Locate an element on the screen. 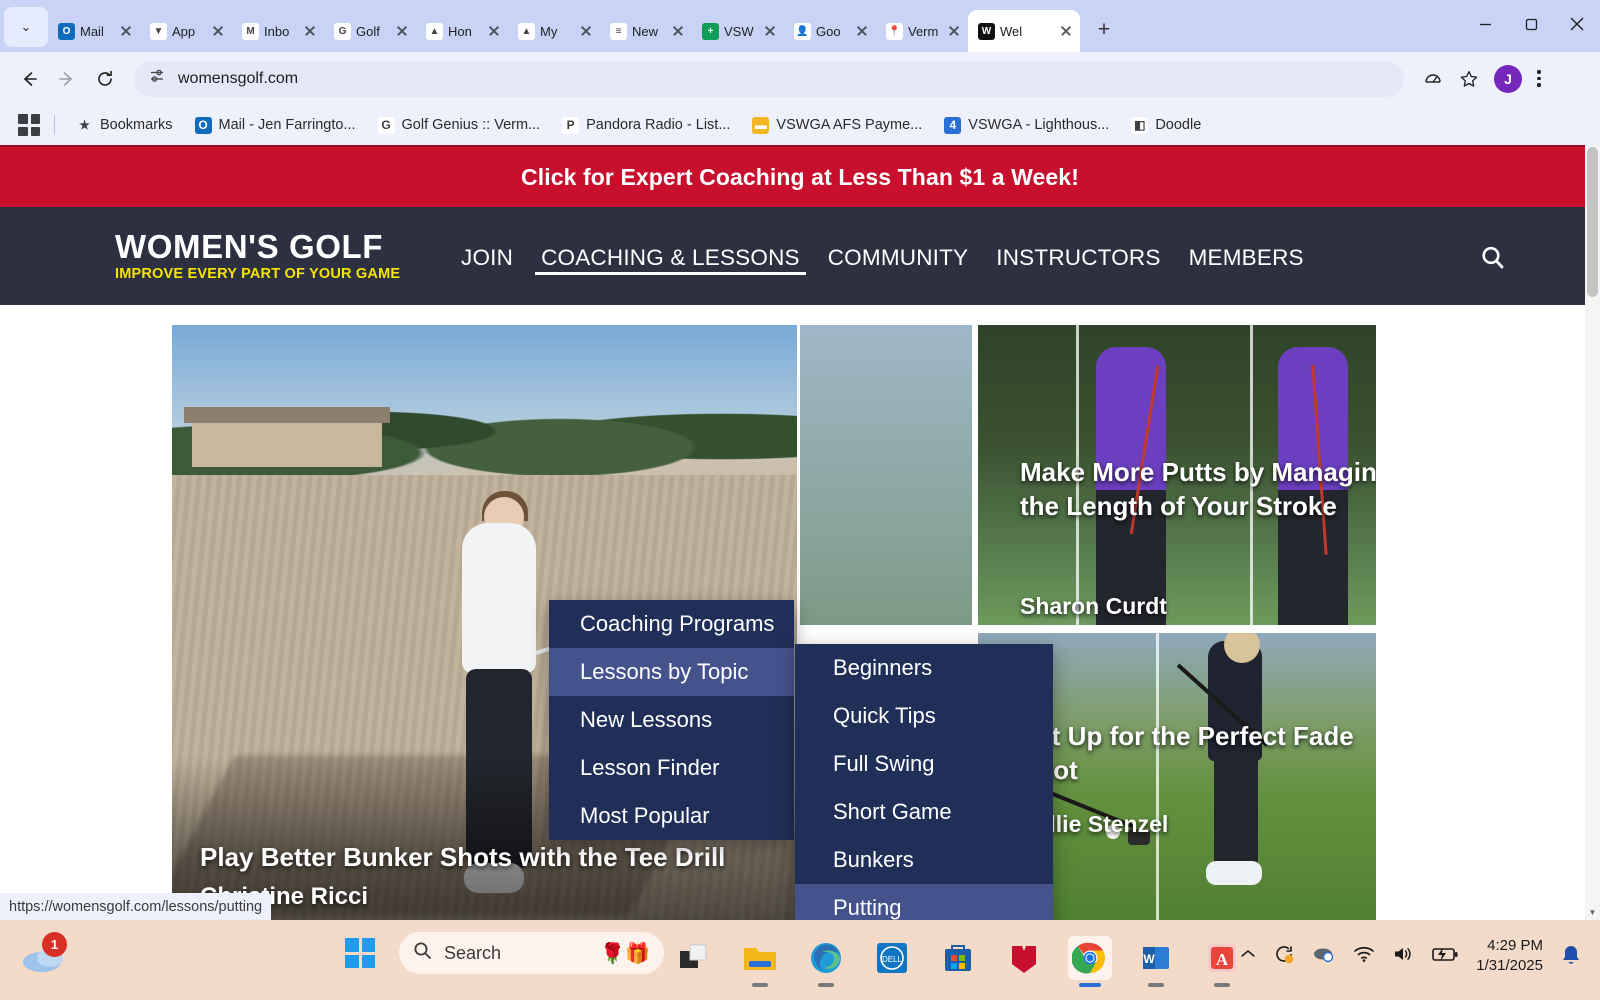  apps-grid-icon is located at coordinates (29, 125).